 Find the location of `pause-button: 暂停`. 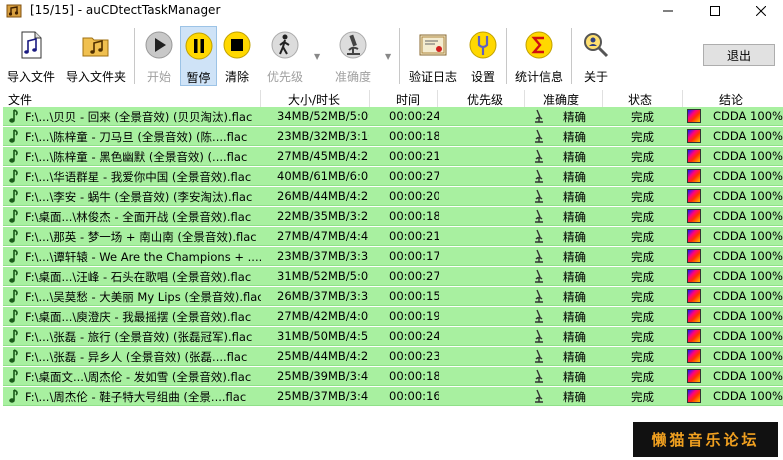

pause-button: 暂停 is located at coordinates (198, 56).